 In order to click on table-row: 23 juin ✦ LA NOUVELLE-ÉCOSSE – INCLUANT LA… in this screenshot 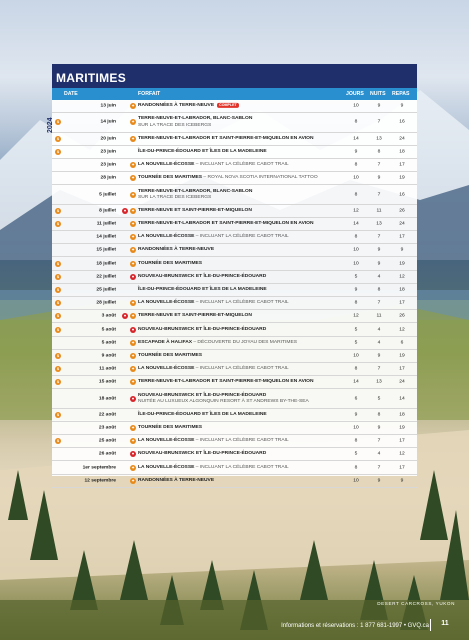, I will do `click(234, 166)`.